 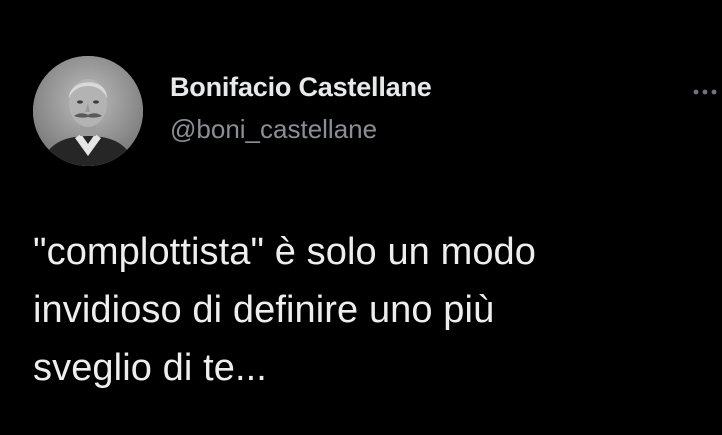 What do you see at coordinates (301, 87) in the screenshot?
I see `author-display-name: Bonifacio Castellane` at bounding box center [301, 87].